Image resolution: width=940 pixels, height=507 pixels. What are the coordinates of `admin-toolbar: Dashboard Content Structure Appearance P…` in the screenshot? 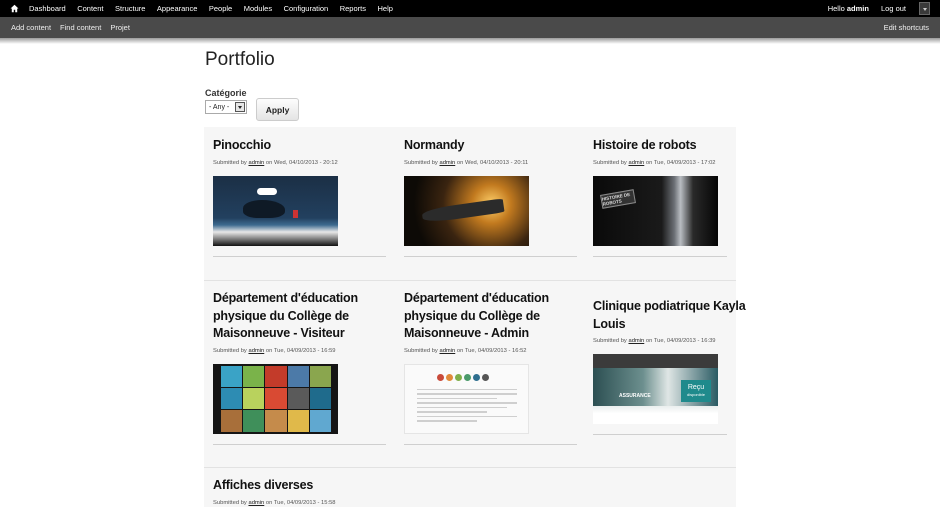 It's located at (470, 8).